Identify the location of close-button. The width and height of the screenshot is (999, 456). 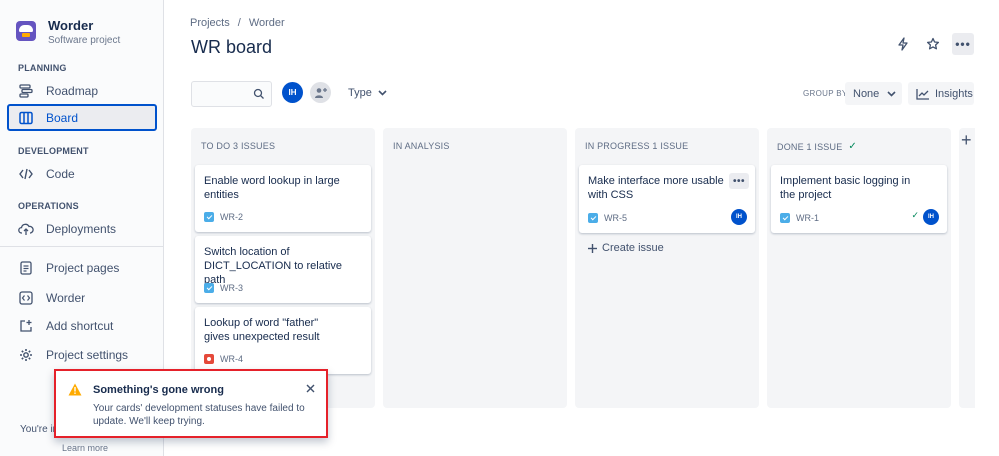
(310, 389).